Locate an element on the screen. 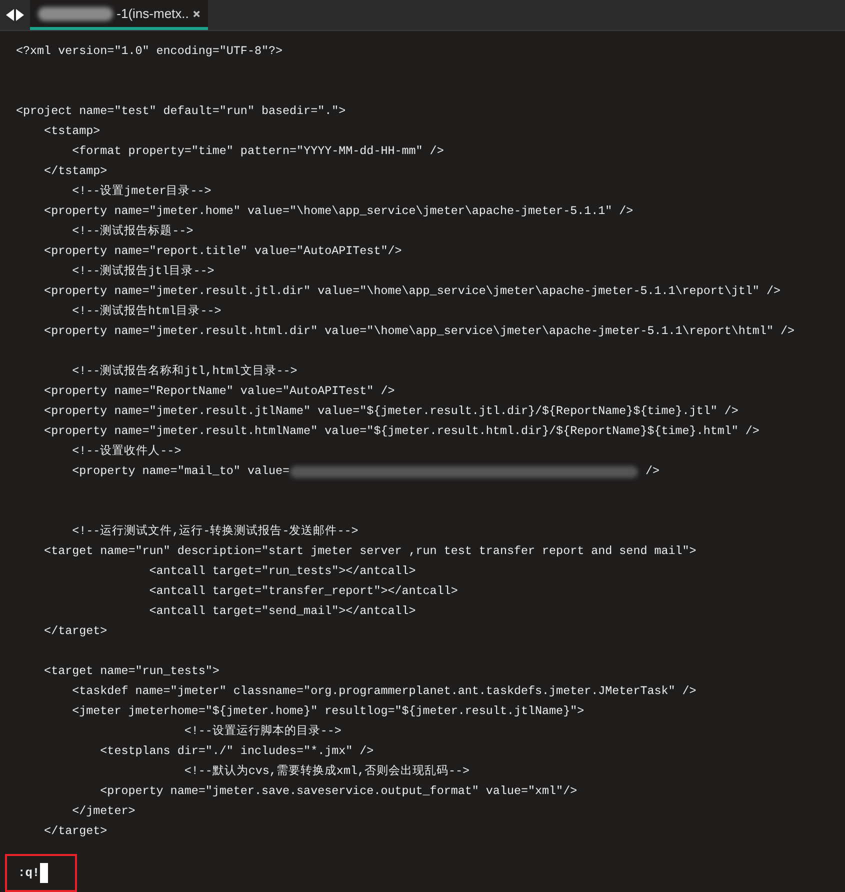 This screenshot has width=845, height=892. code-line: <antcall target="send_mail"></antcall> is located at coordinates (282, 611).